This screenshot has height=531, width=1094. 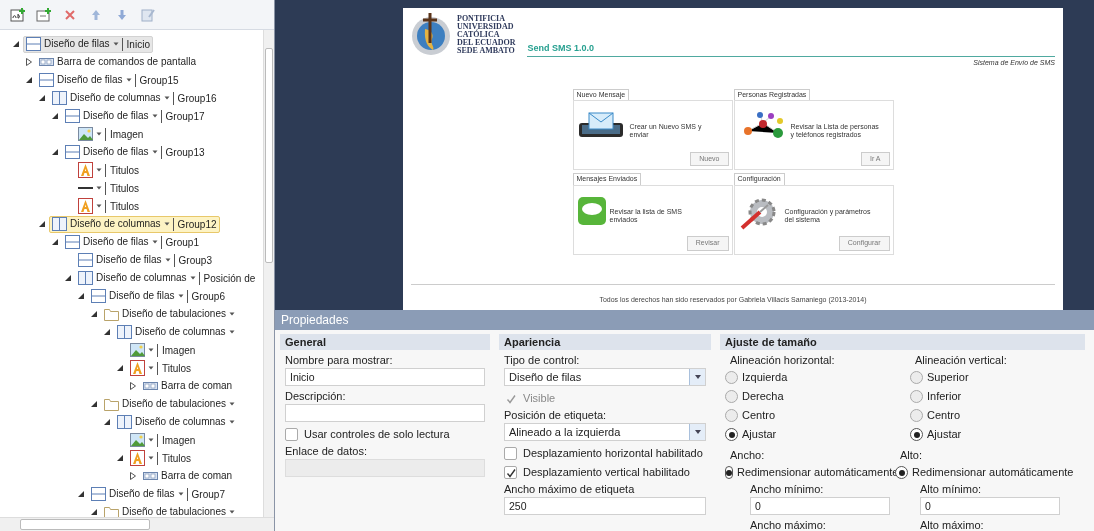 I want to click on radio-button: Superior, so click(x=995, y=377).